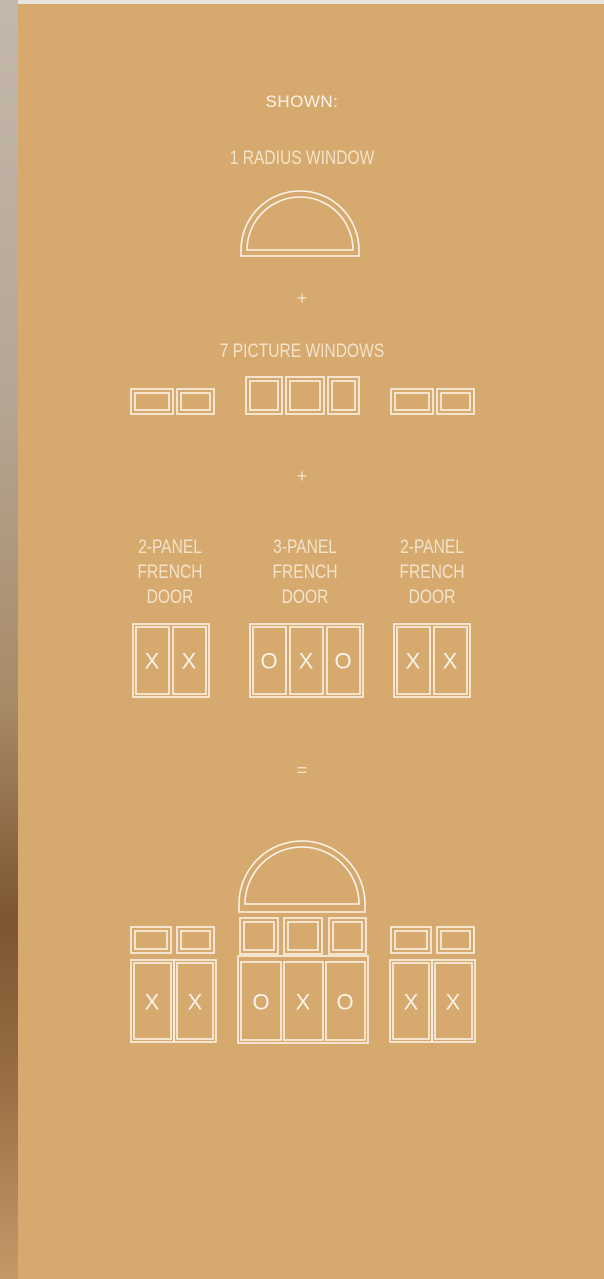 The height and width of the screenshot is (1279, 604). I want to click on combined-doors-left-icon: X X, so click(173, 1001).